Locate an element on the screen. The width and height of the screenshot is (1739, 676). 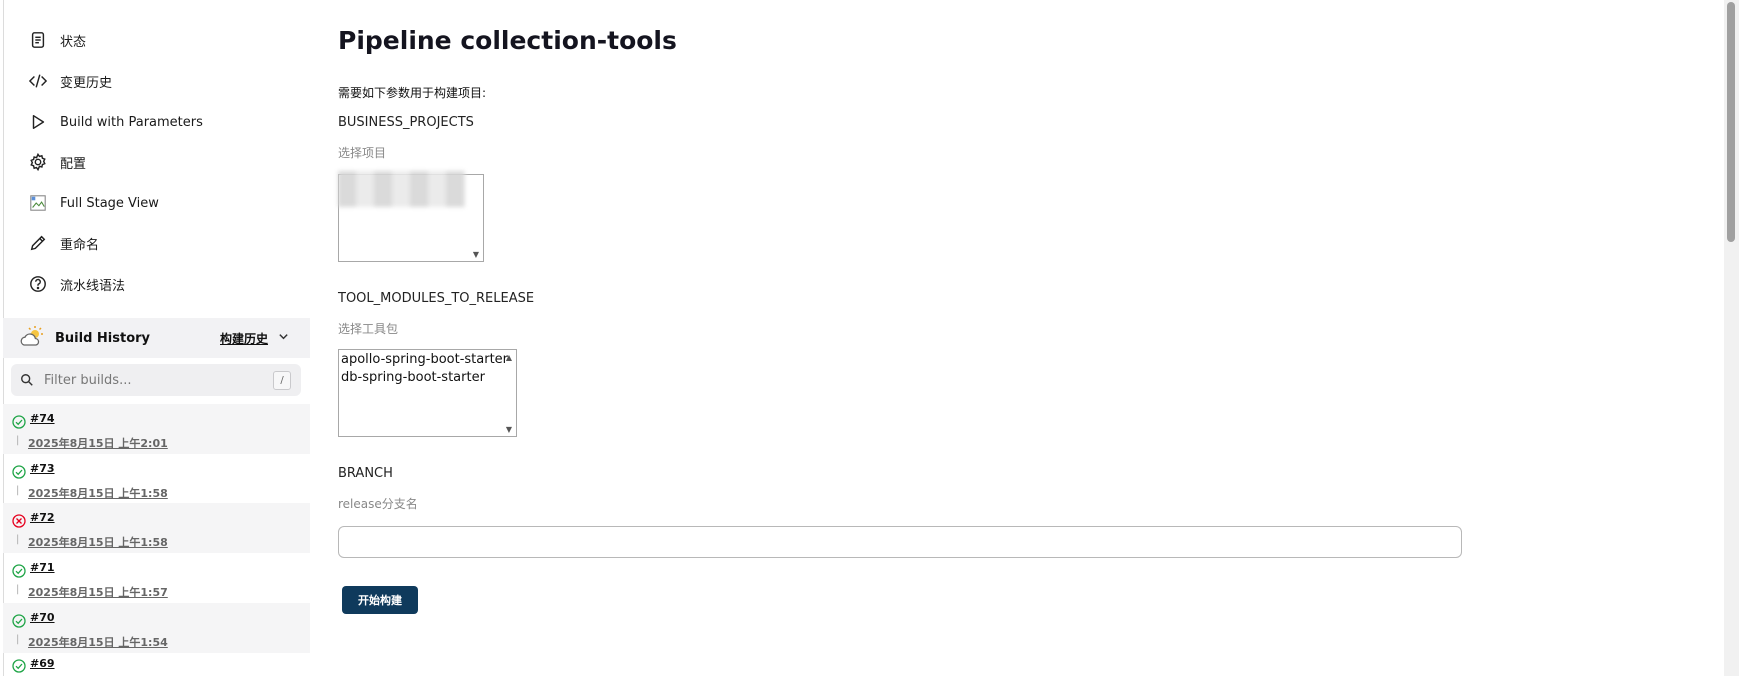
sidebar-item-pipeline-syntax: 流水线语法 is located at coordinates (76, 284).